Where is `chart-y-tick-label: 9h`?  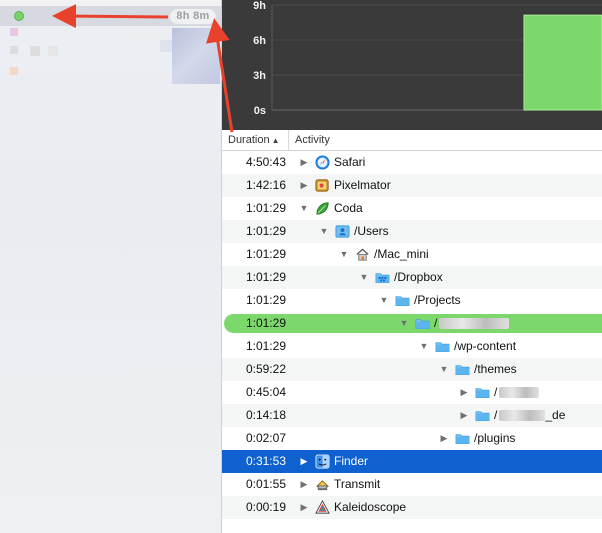
chart-y-tick-label: 9h is located at coordinates (259, 6).